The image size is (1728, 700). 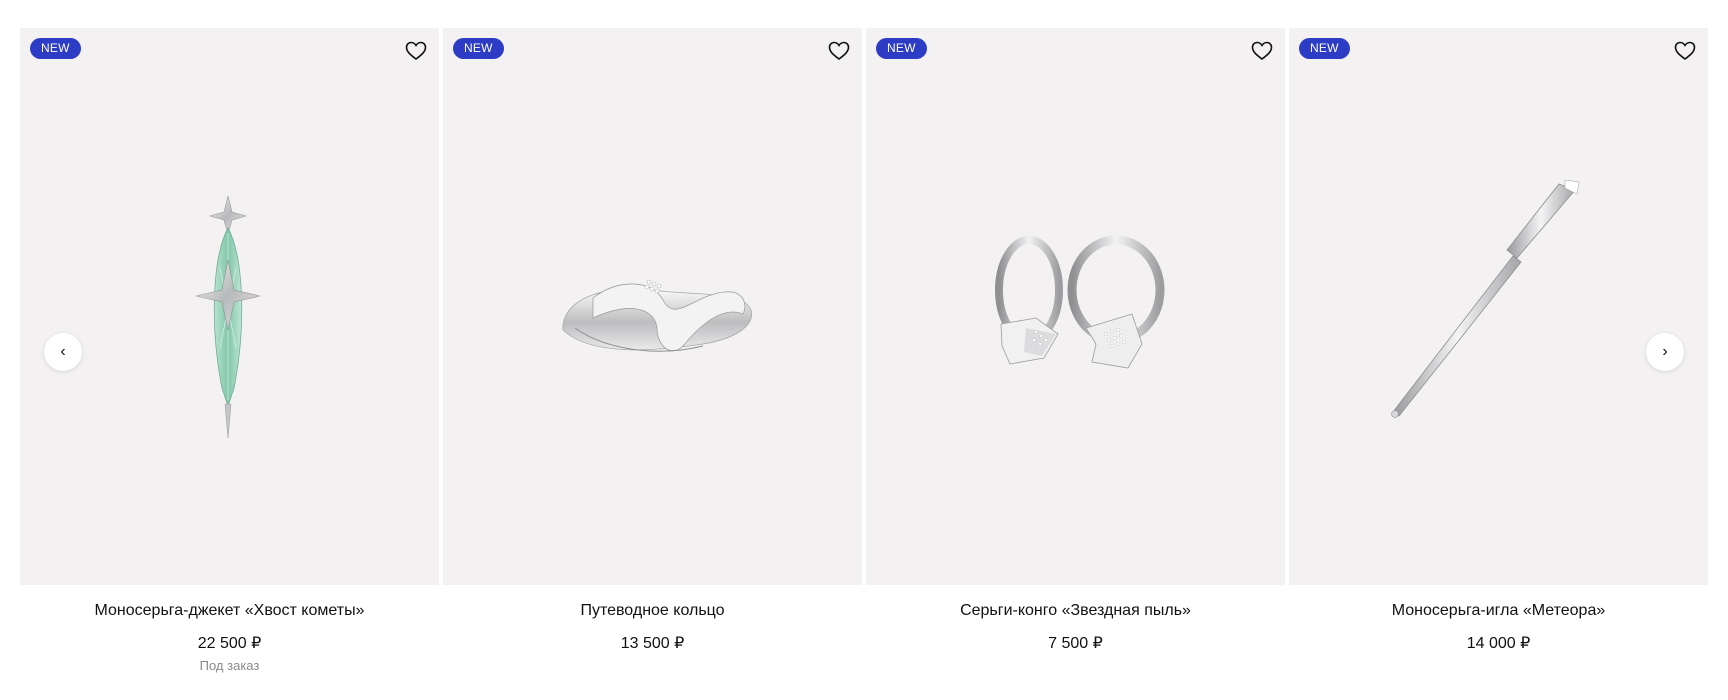 I want to click on chevron-right-icon: ›, so click(x=1665, y=351).